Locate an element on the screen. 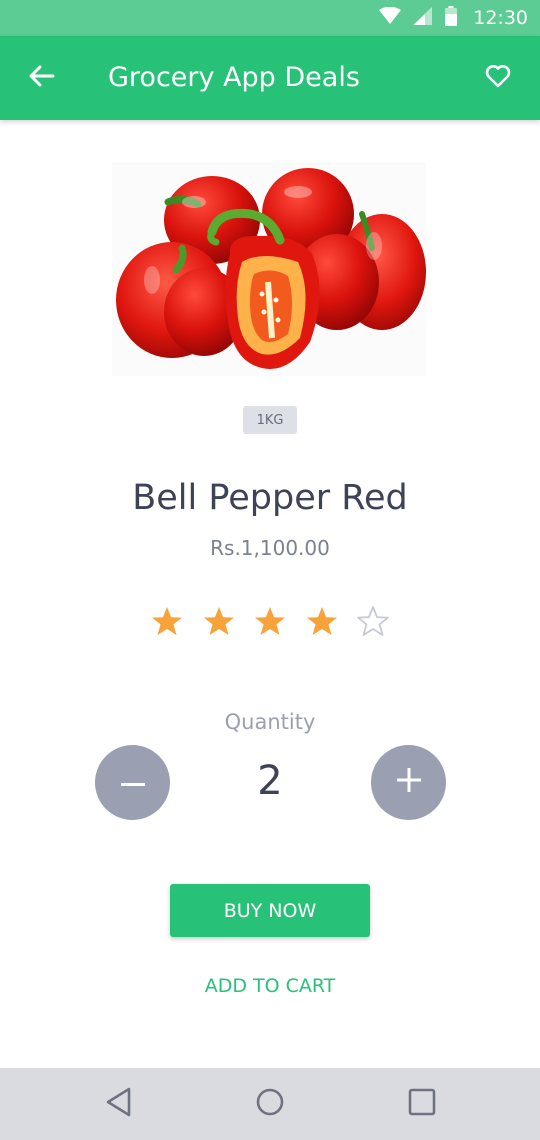  app-bar: Grocery App Deals is located at coordinates (270, 78).